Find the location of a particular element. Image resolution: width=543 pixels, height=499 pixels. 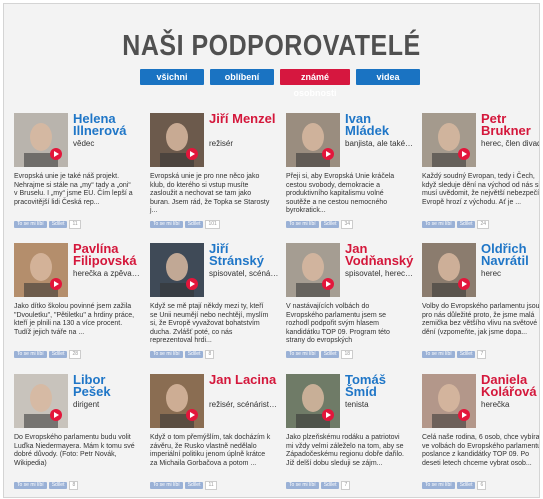

like-count: 101 is located at coordinates (212, 224).